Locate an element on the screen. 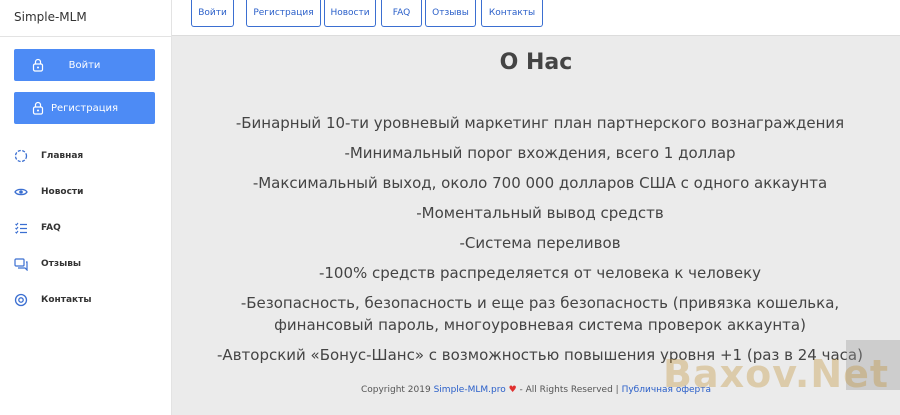 The width and height of the screenshot is (900, 415). tab-register: Регистрация is located at coordinates (283, 13).